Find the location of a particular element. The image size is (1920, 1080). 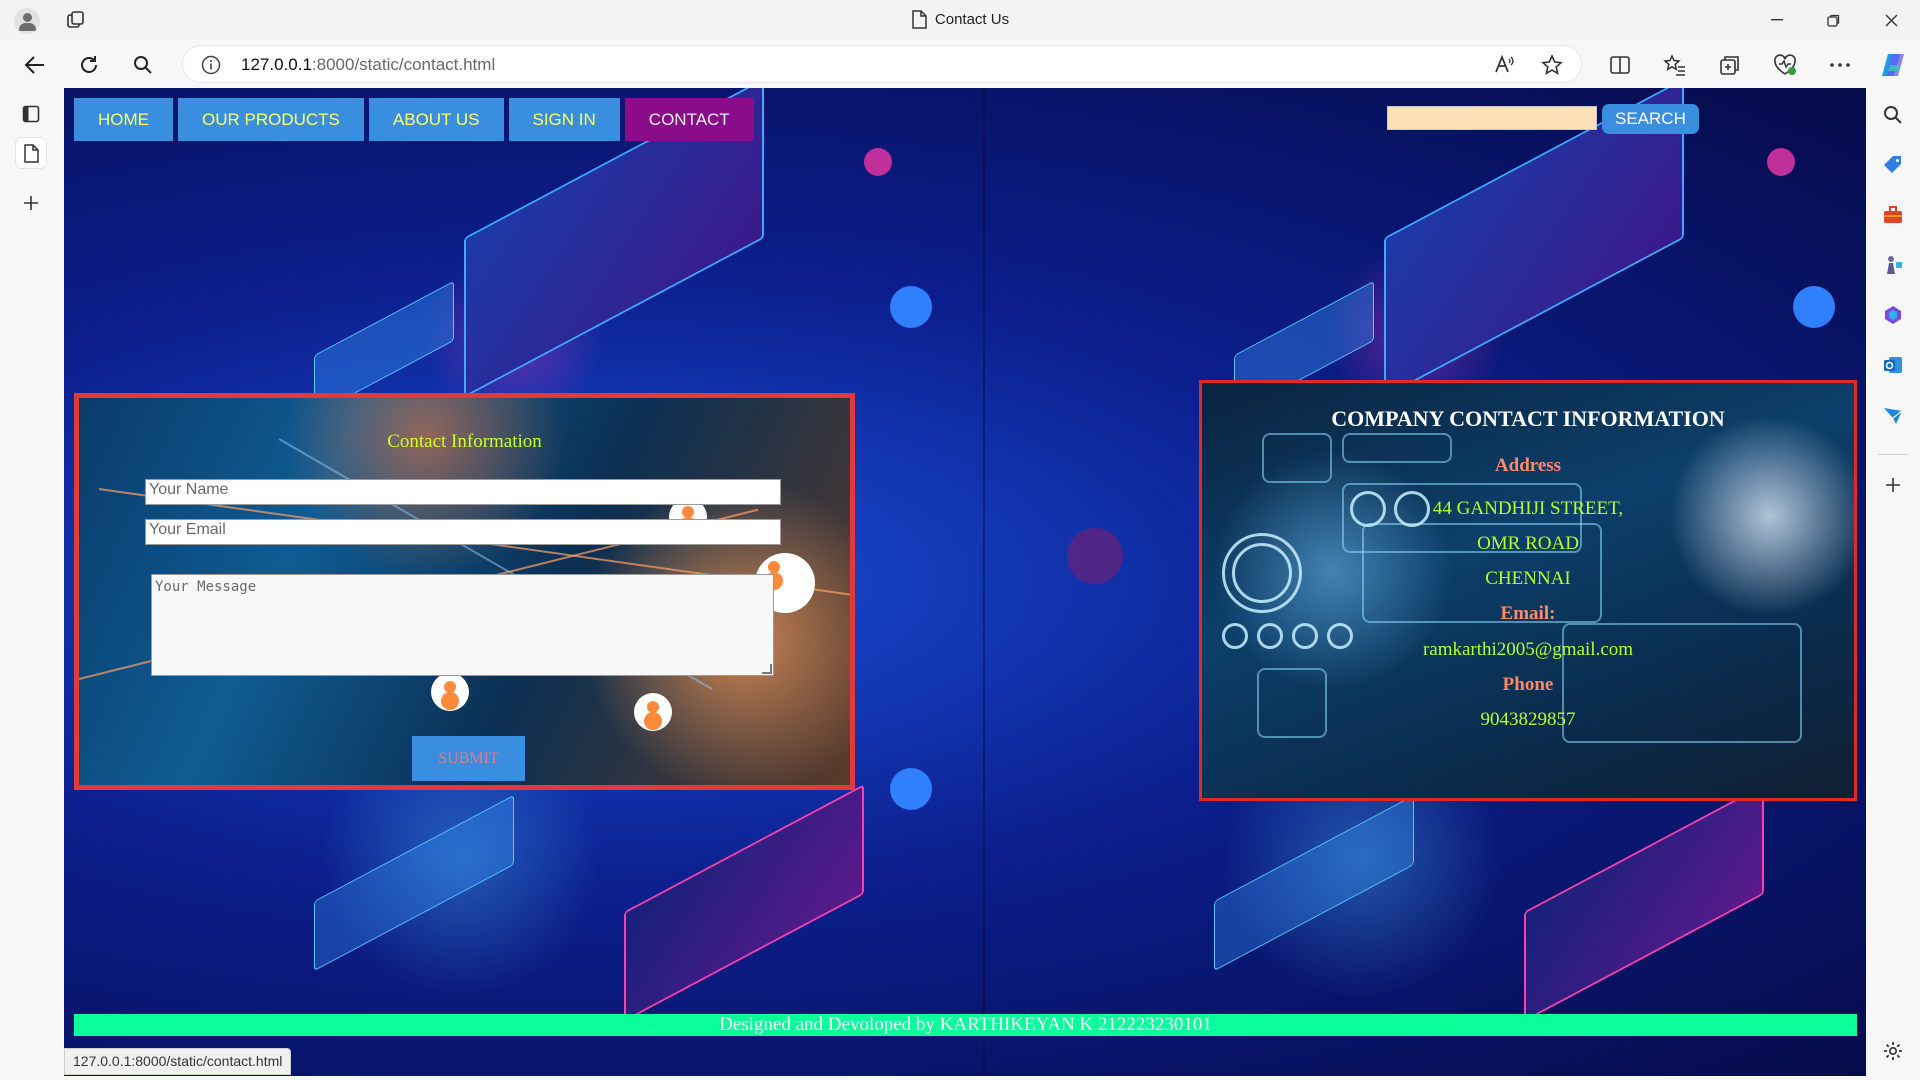

submit-button: SUBMIT is located at coordinates (468, 758).